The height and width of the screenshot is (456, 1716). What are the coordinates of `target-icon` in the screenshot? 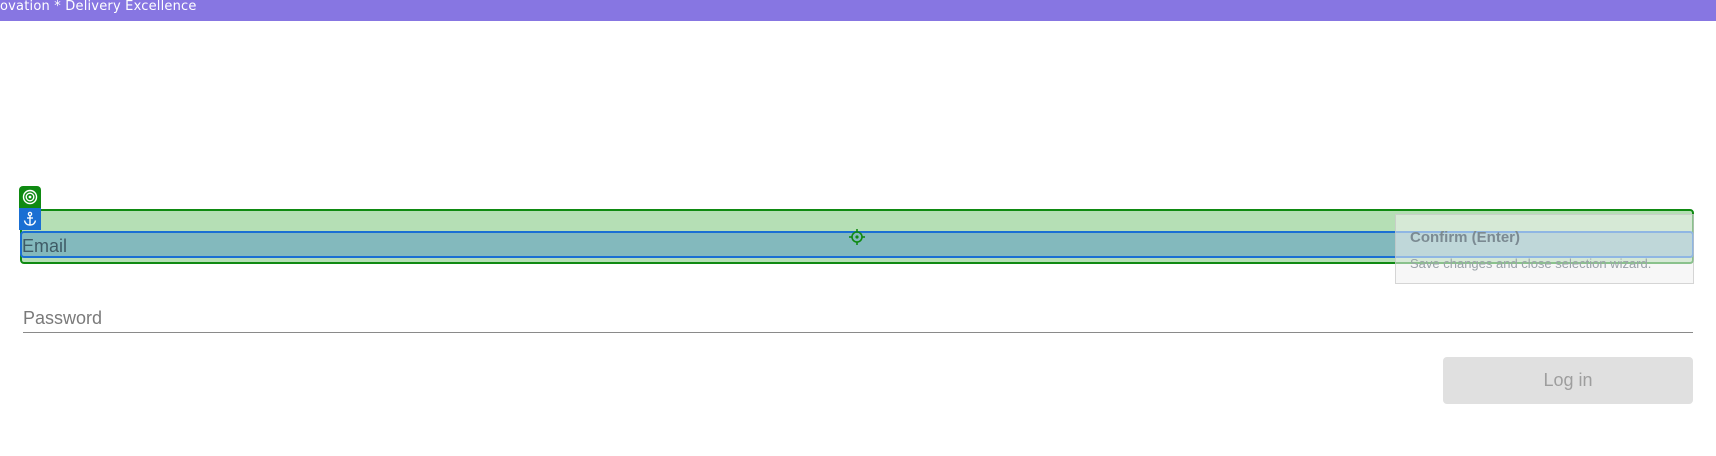 It's located at (30, 197).